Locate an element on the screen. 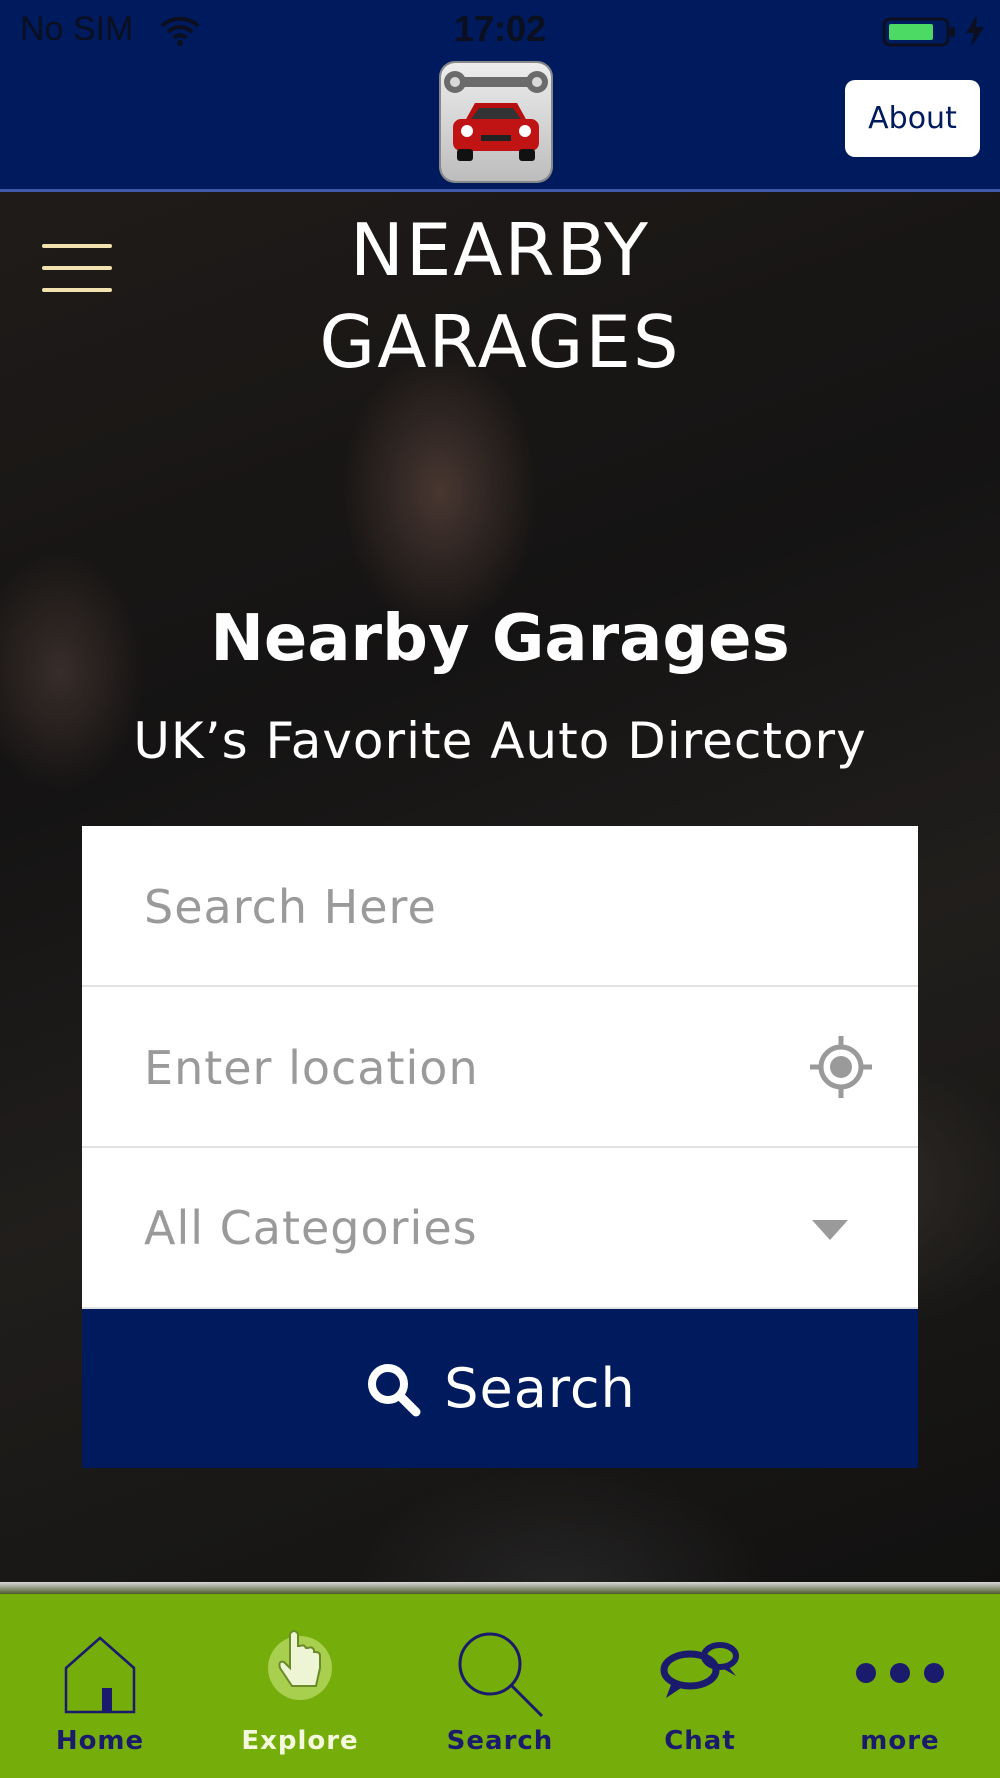 The height and width of the screenshot is (1778, 1000). search-input is located at coordinates (464, 906).